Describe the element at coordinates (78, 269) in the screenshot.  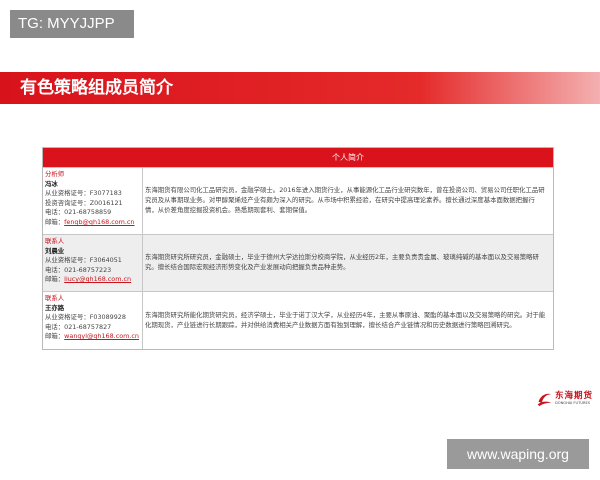
I see `phone-line: 电话：021-68757223` at that location.